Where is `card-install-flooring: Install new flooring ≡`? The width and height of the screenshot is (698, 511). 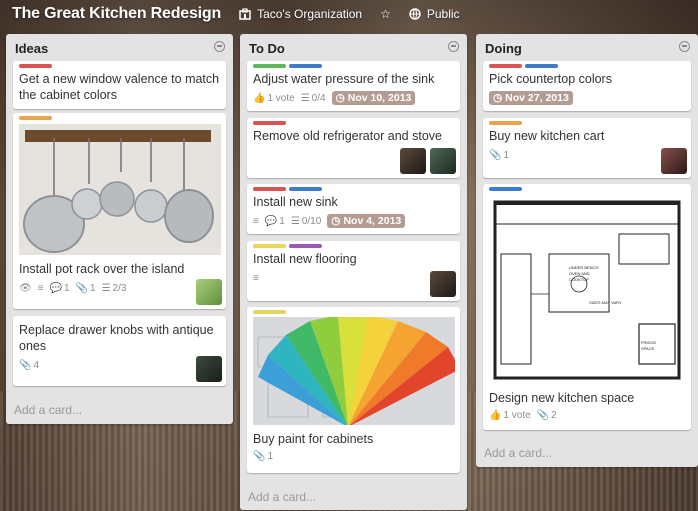 card-install-flooring: Install new flooring ≡ is located at coordinates (353, 271).